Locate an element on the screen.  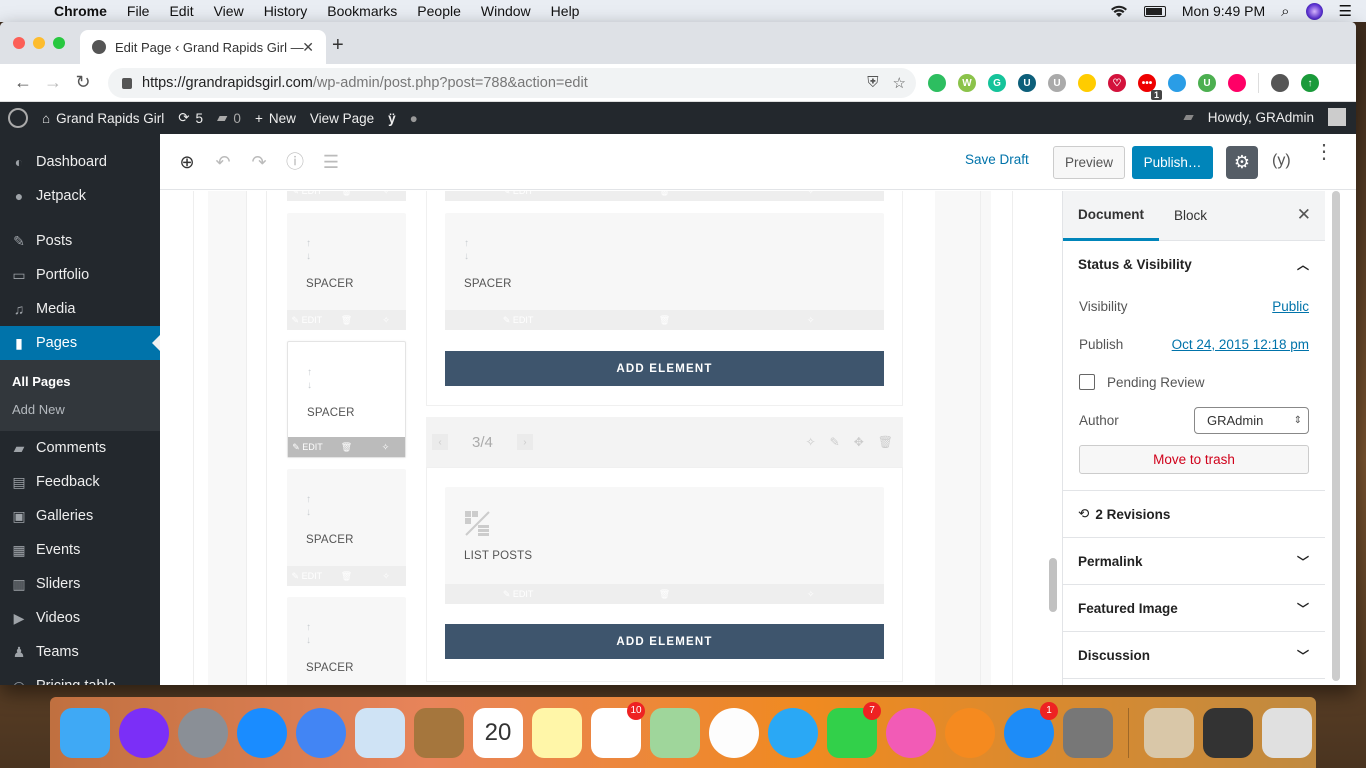
visibility-link: Public is located at coordinates (1290, 306).